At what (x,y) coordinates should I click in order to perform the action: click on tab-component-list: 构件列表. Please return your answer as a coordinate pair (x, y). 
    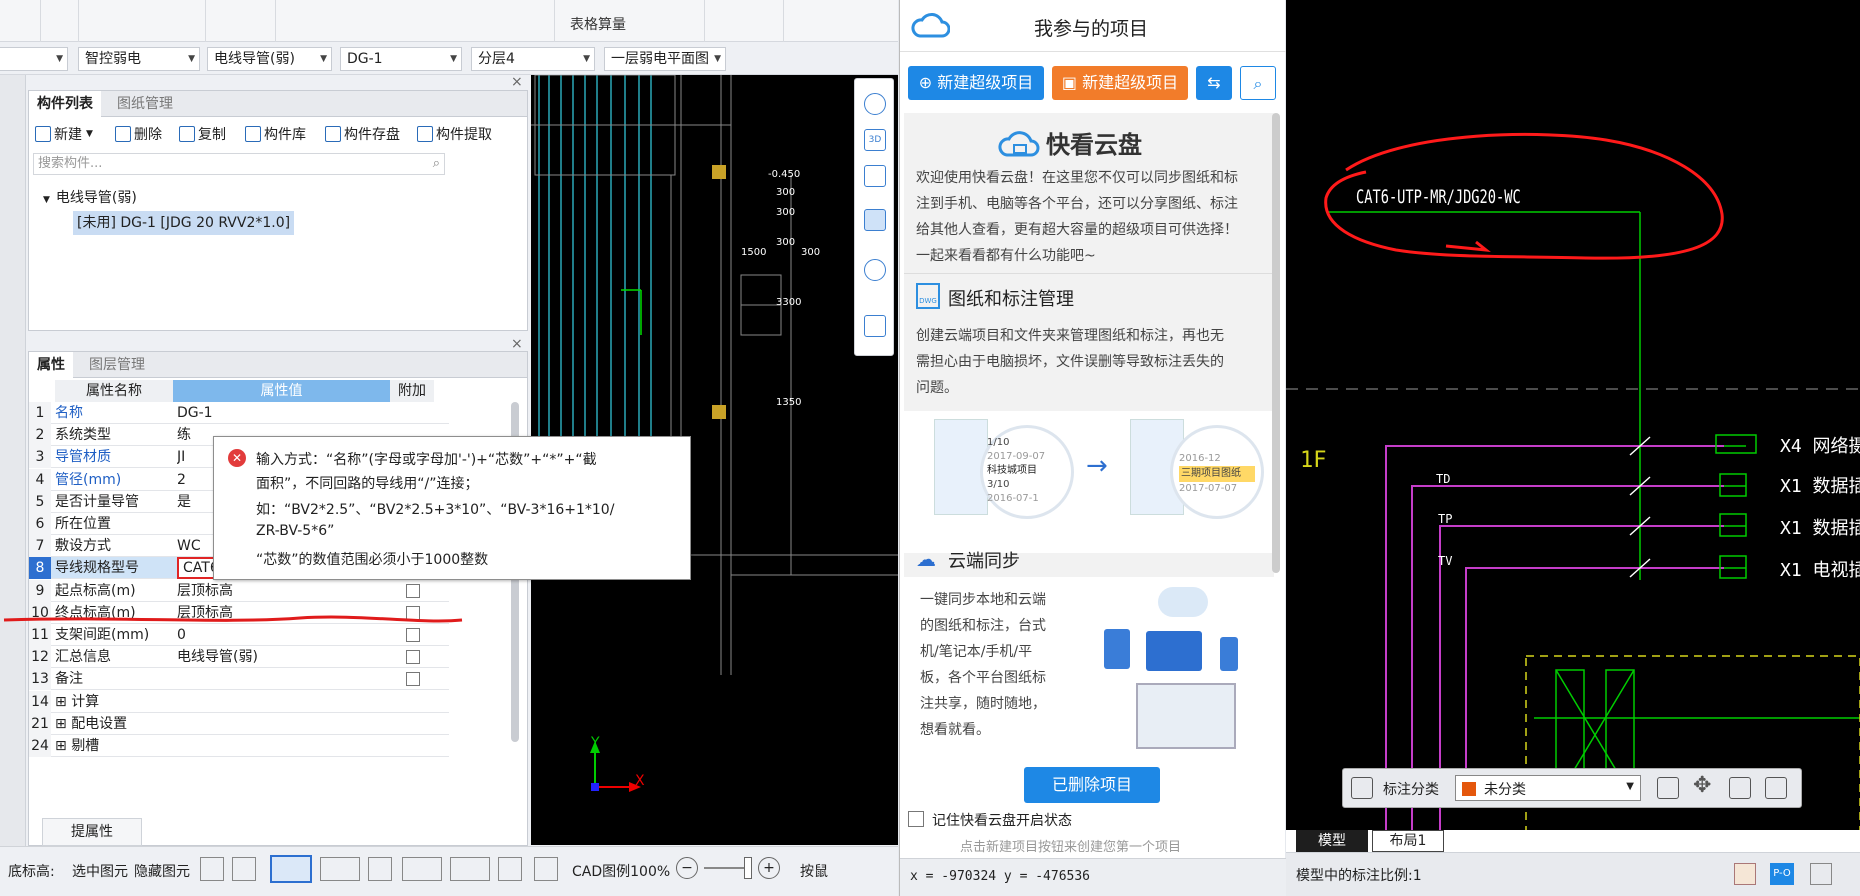
    Looking at the image, I should click on (65, 104).